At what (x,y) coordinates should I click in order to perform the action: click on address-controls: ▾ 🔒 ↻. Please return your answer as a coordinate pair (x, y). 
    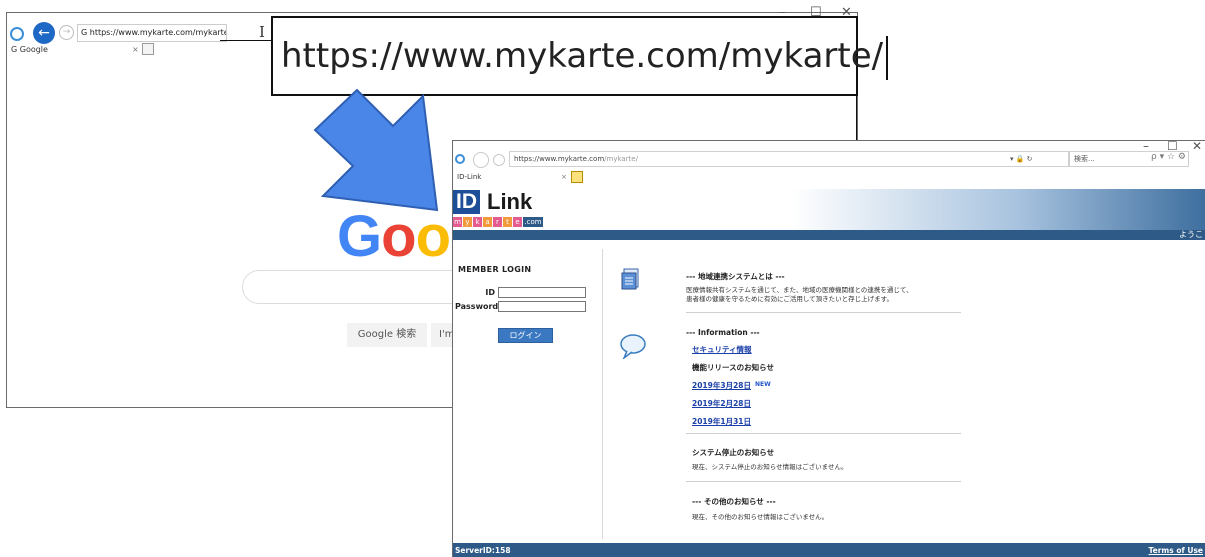
    Looking at the image, I should click on (1021, 159).